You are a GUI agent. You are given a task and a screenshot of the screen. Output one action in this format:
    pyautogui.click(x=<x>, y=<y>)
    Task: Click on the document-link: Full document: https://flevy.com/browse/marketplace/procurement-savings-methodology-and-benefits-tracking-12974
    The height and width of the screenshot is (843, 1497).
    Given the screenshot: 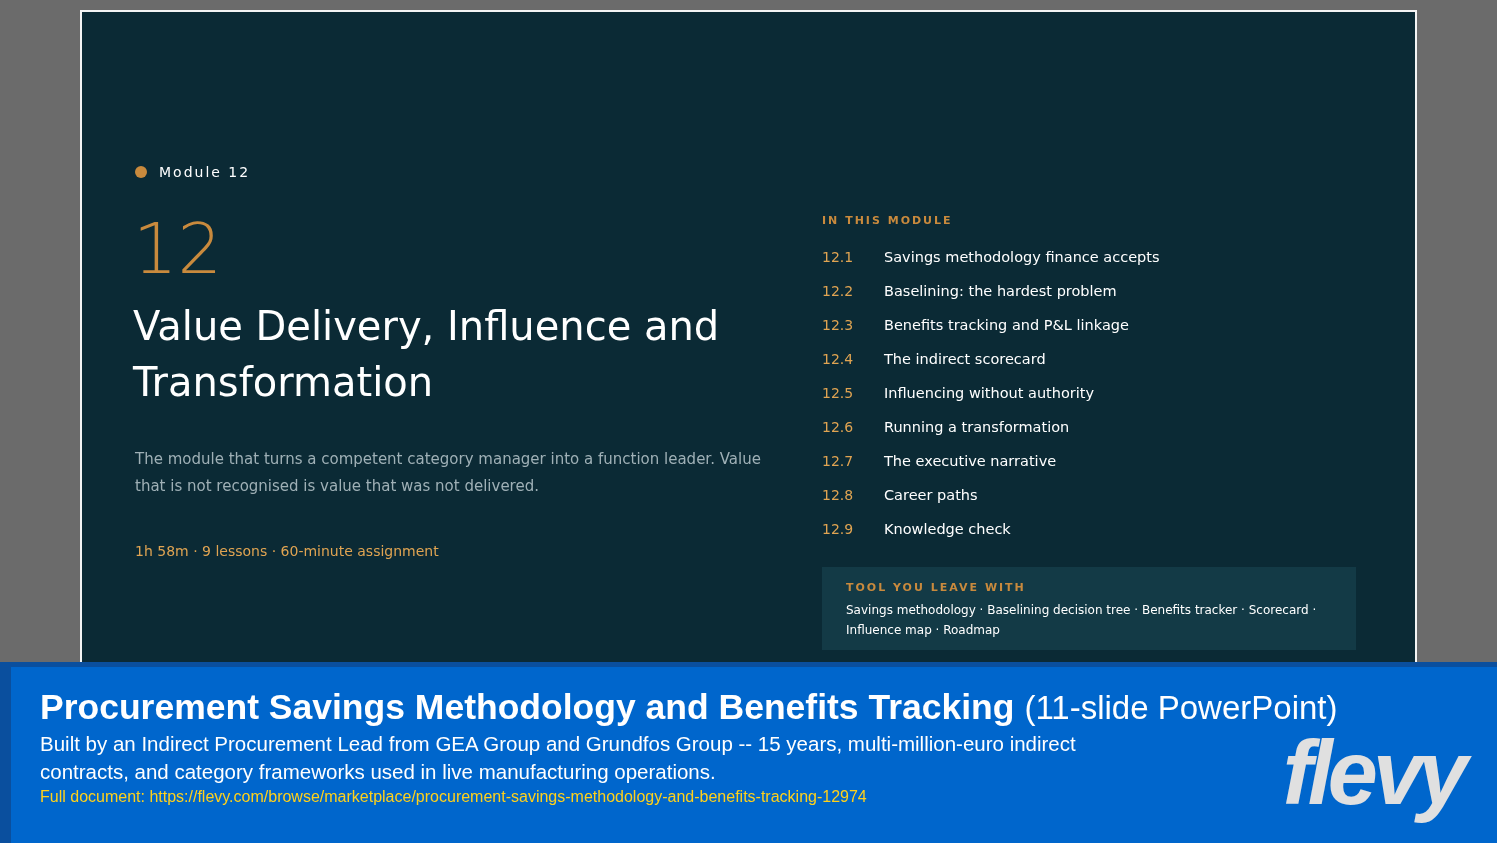 What is the action you would take?
    pyautogui.click(x=572, y=797)
    